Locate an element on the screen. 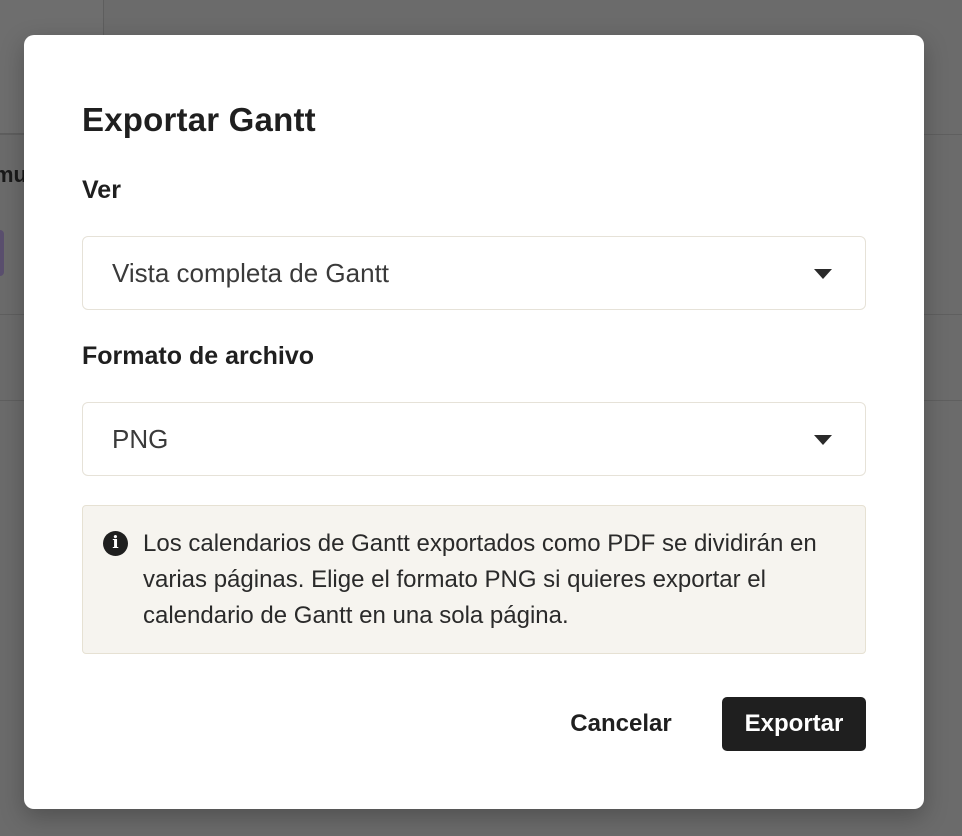 The image size is (962, 836). view-select: Vista completa de Gantt is located at coordinates (474, 273).